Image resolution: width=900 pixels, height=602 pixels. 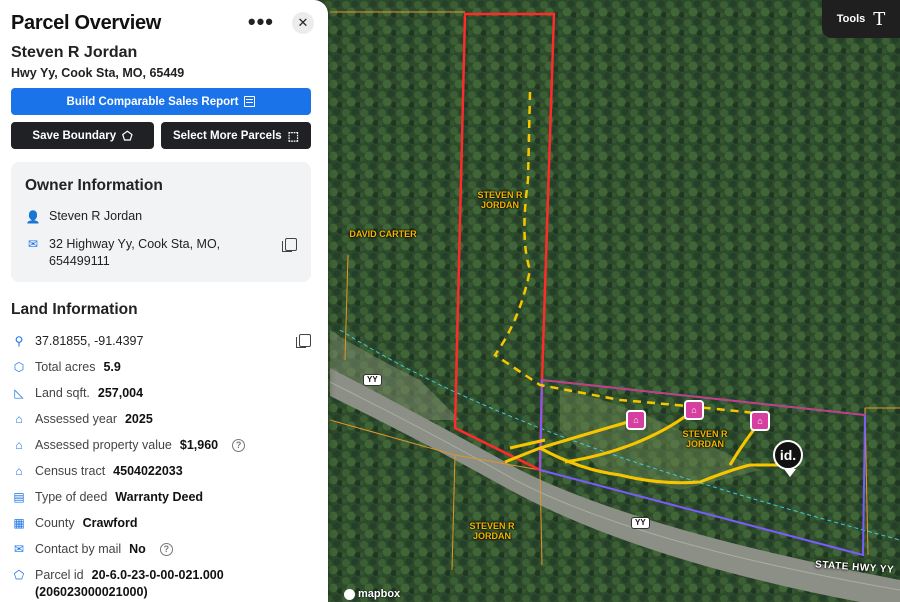 I want to click on road-sign-yy-1: YY, so click(x=372, y=380).